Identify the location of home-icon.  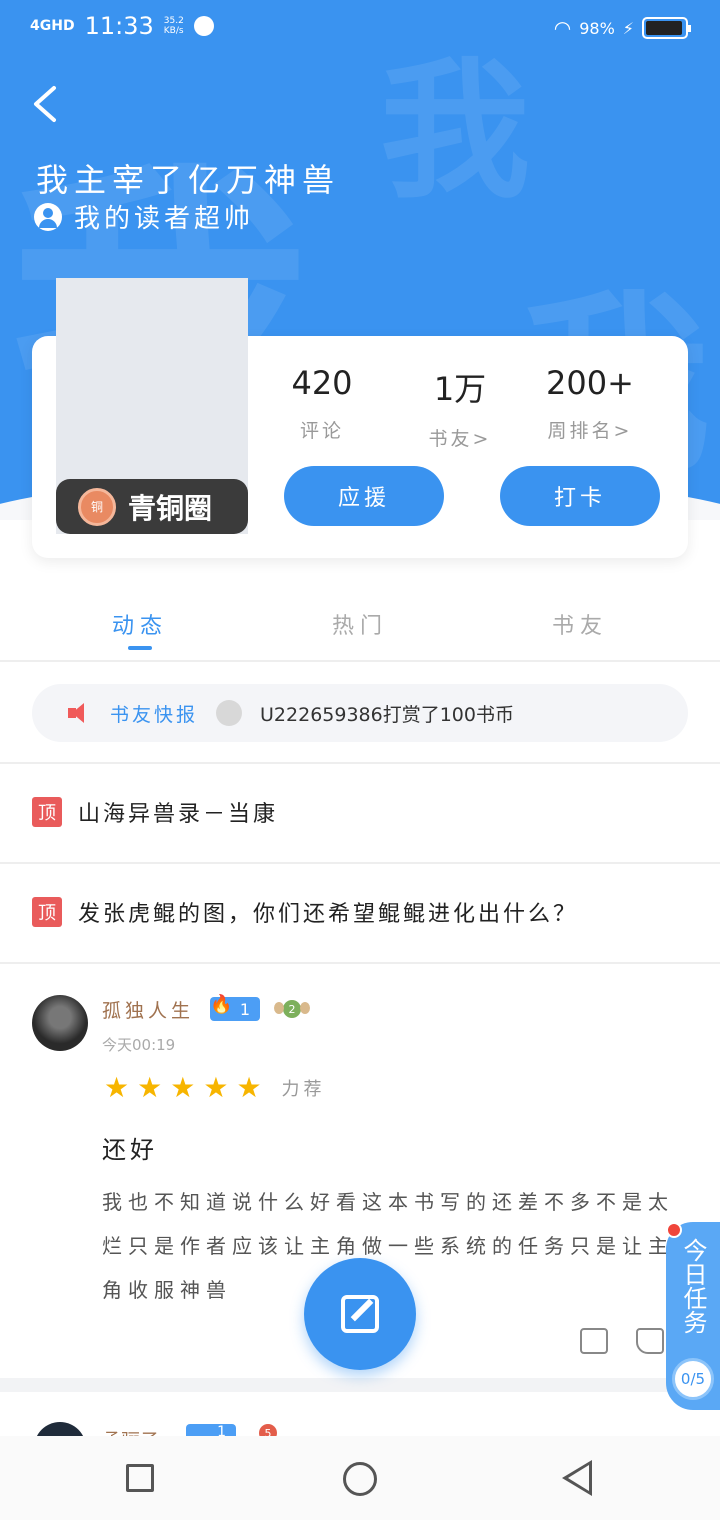
(360, 1479).